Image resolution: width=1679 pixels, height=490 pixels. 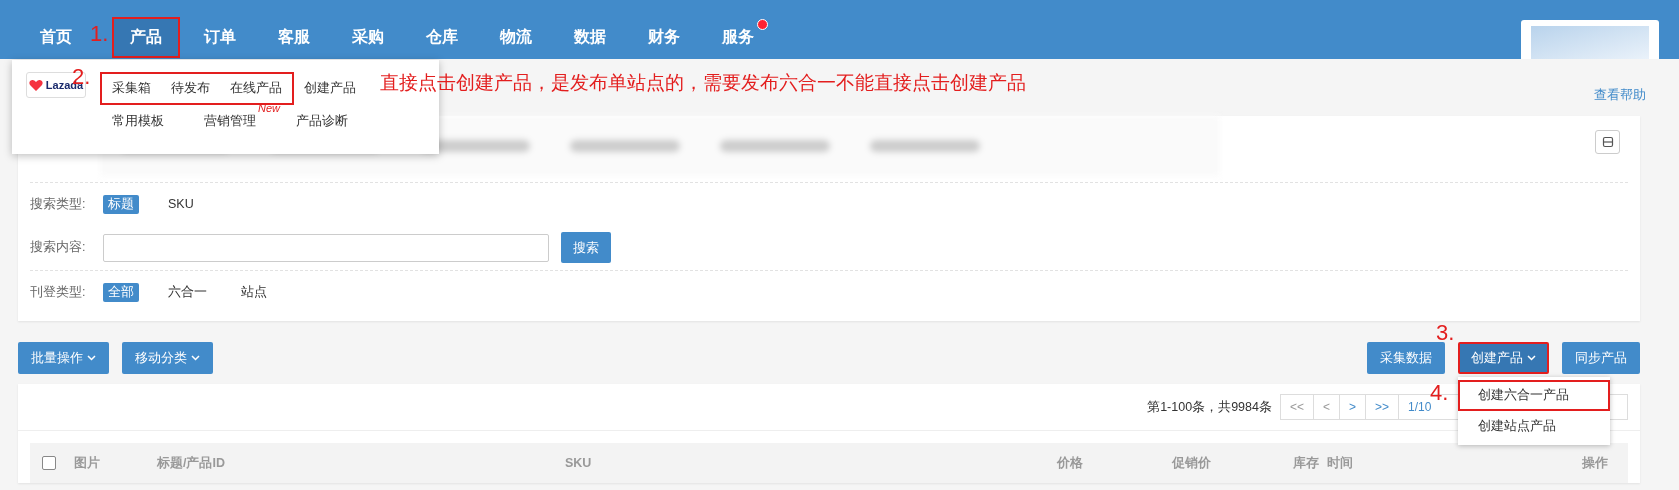 What do you see at coordinates (146, 37) in the screenshot?
I see `nav-tab: 产品` at bounding box center [146, 37].